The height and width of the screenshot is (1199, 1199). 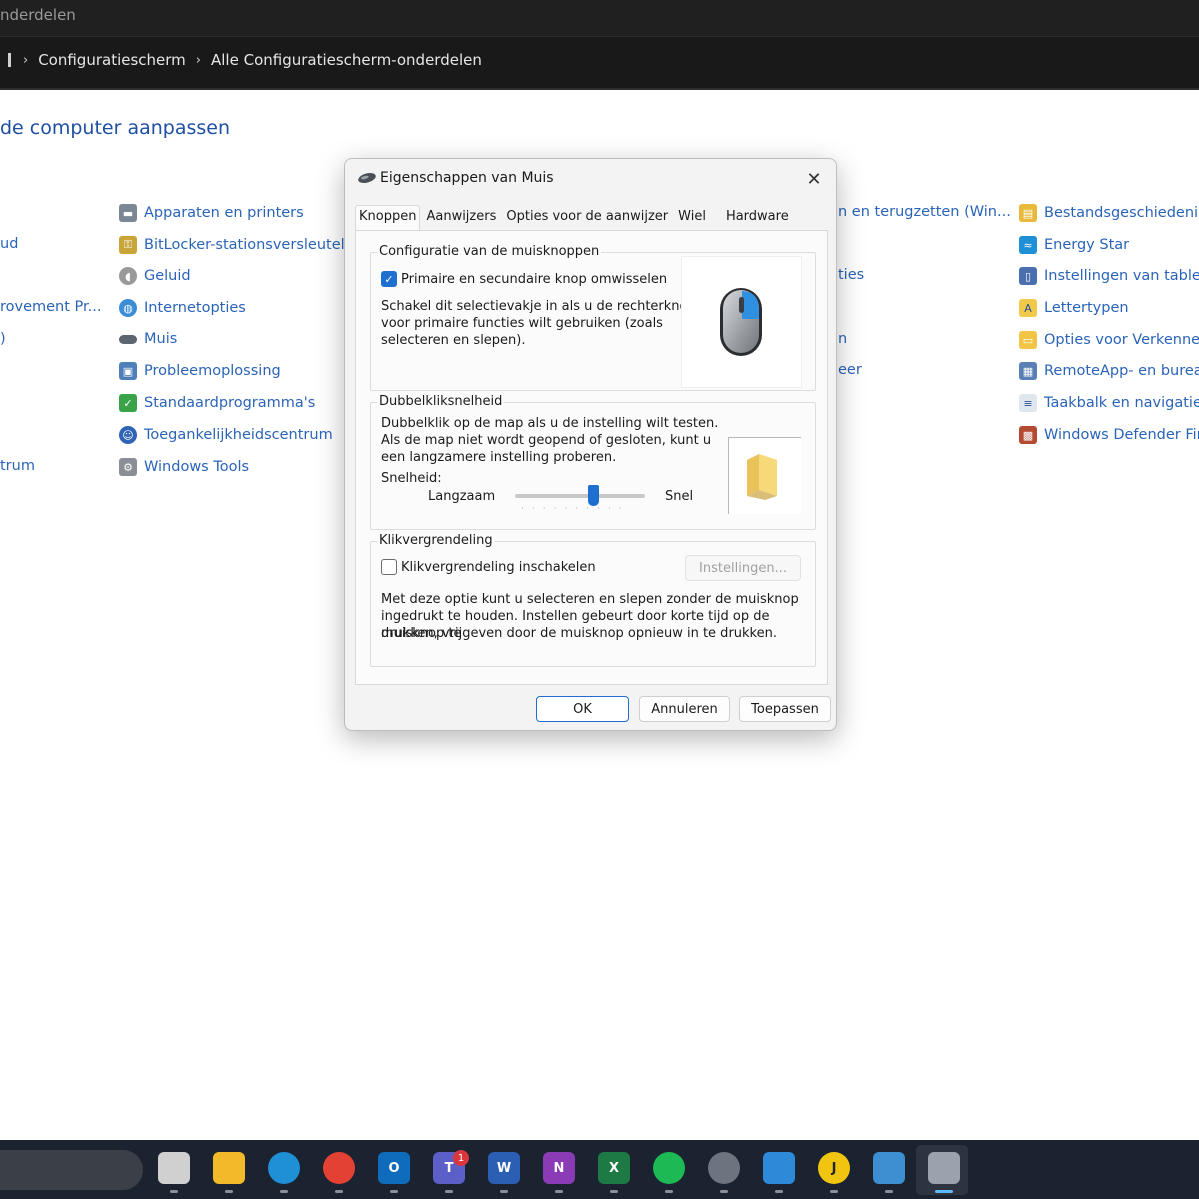 What do you see at coordinates (850, 370) in the screenshot?
I see `cp-item-cut-7: eer` at bounding box center [850, 370].